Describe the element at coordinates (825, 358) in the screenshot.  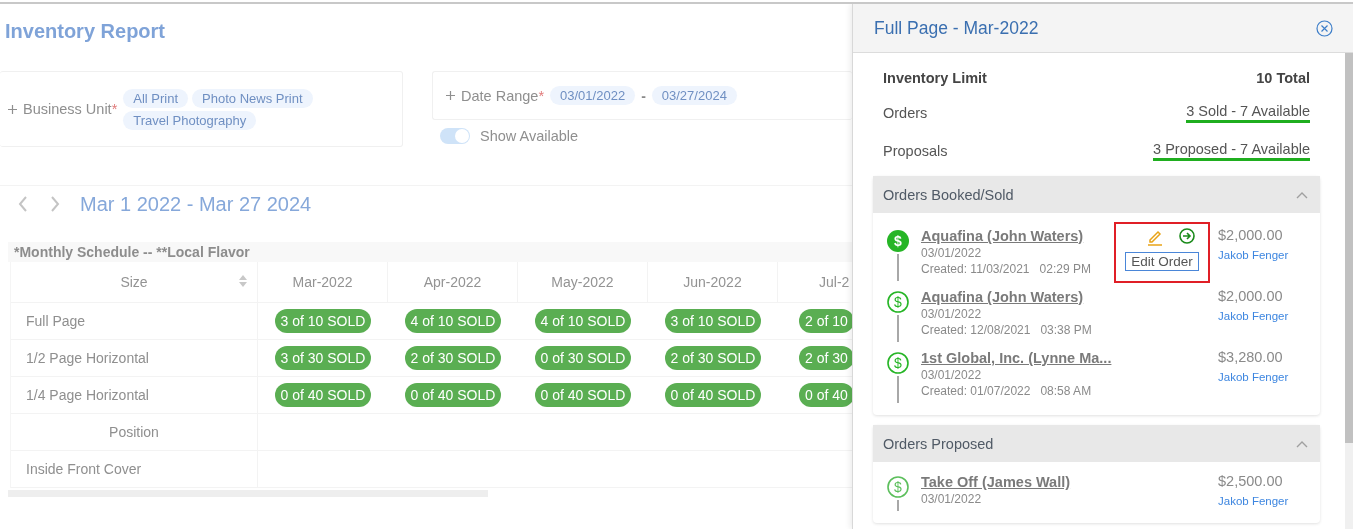
I see `sold-badge: 2 of 30` at that location.